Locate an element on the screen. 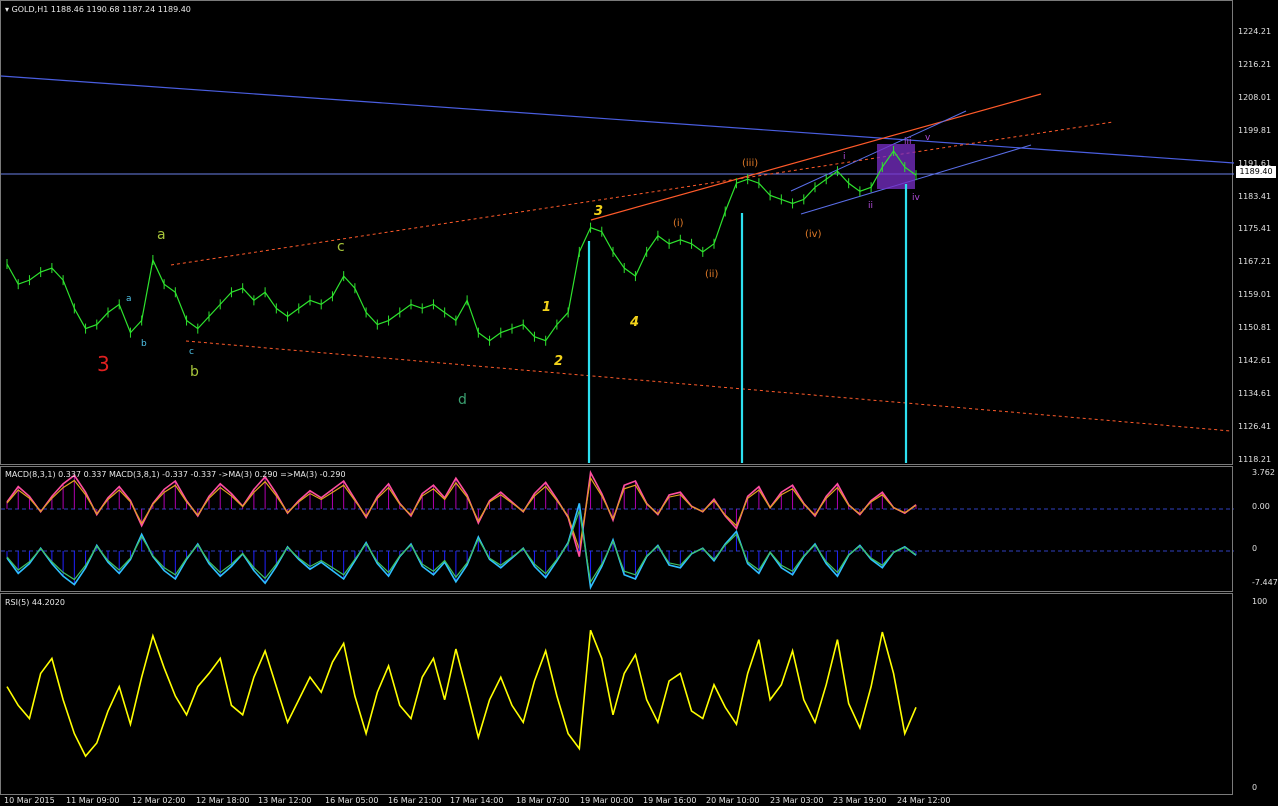 The image size is (1278, 806). time-tick-label: 24 Mar 12:00 is located at coordinates (924, 800).